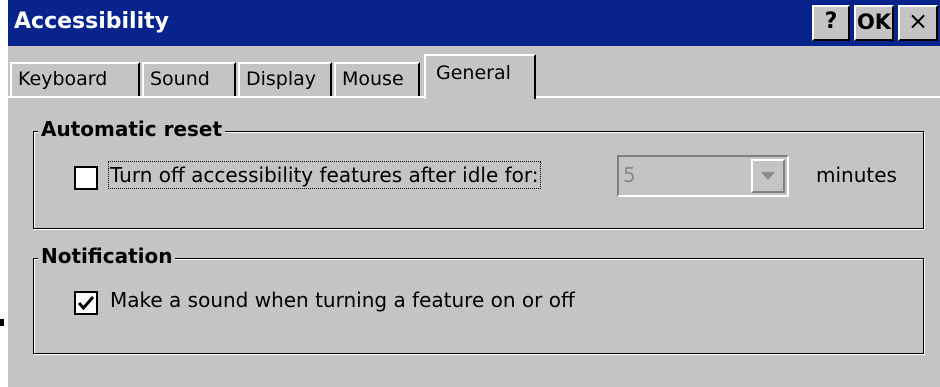 The height and width of the screenshot is (387, 940). What do you see at coordinates (474, 23) in the screenshot?
I see `title-bar: Accessibility ? OK ×` at bounding box center [474, 23].